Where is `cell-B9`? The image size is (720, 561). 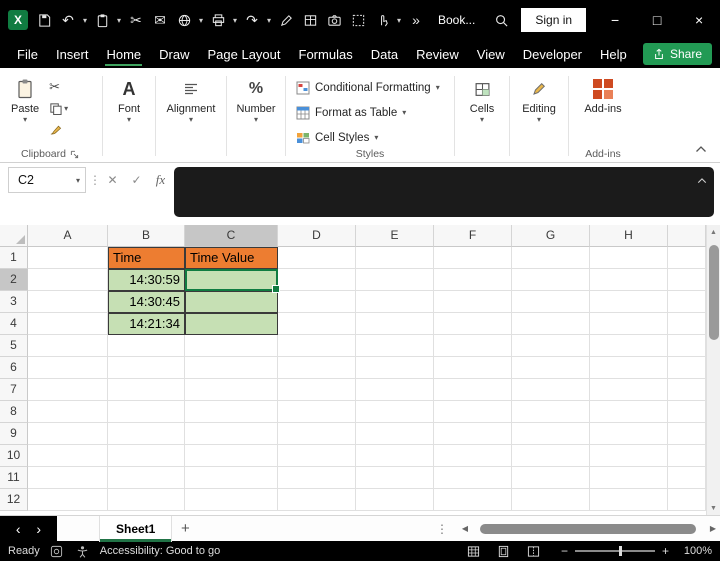
cell-B9 is located at coordinates (146, 434).